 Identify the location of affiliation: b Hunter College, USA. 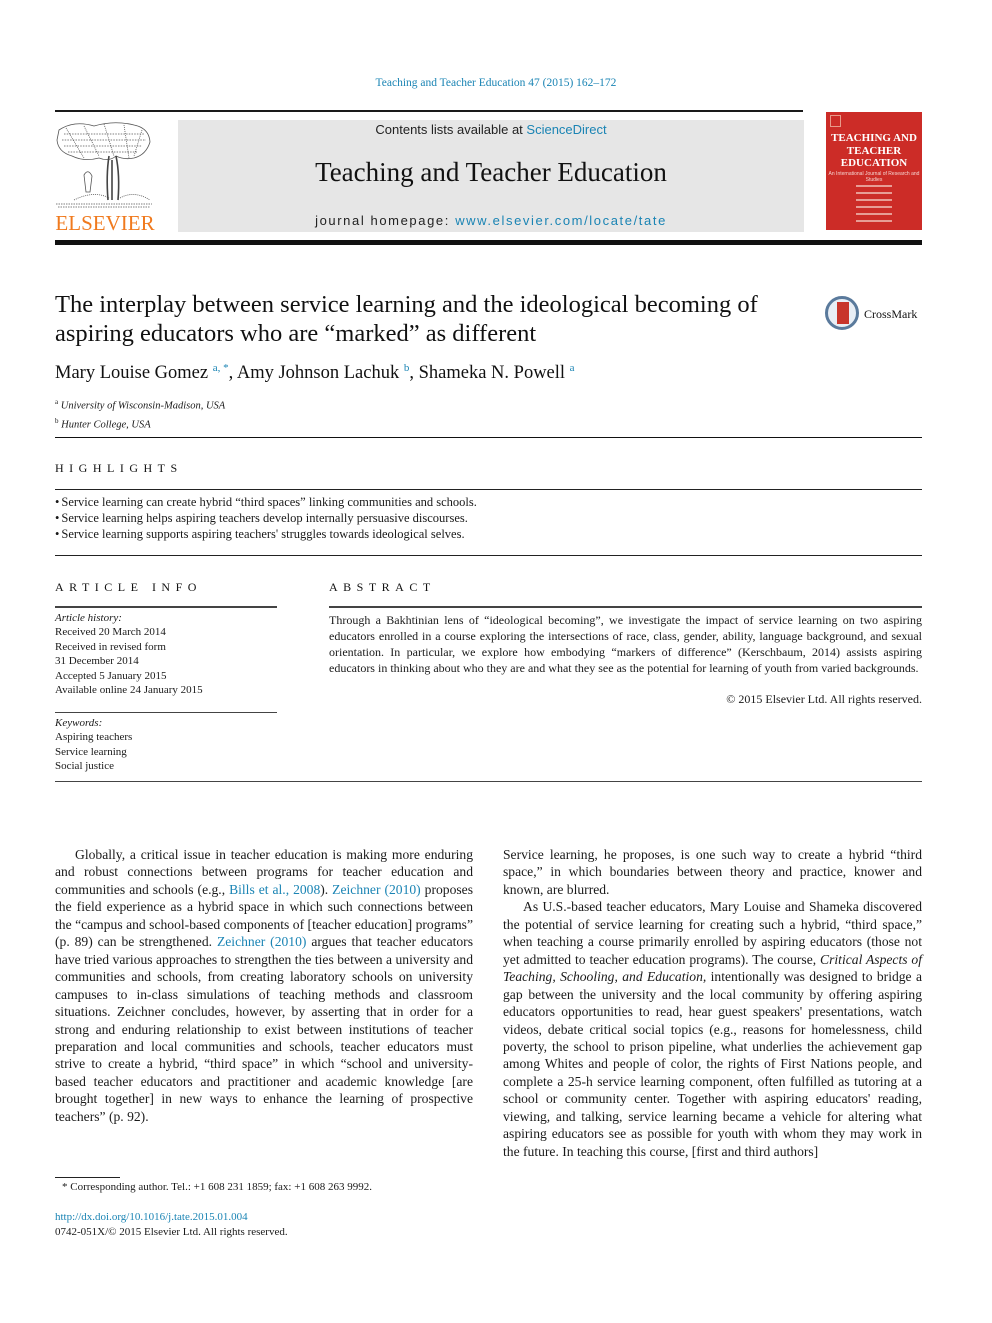
(255, 423).